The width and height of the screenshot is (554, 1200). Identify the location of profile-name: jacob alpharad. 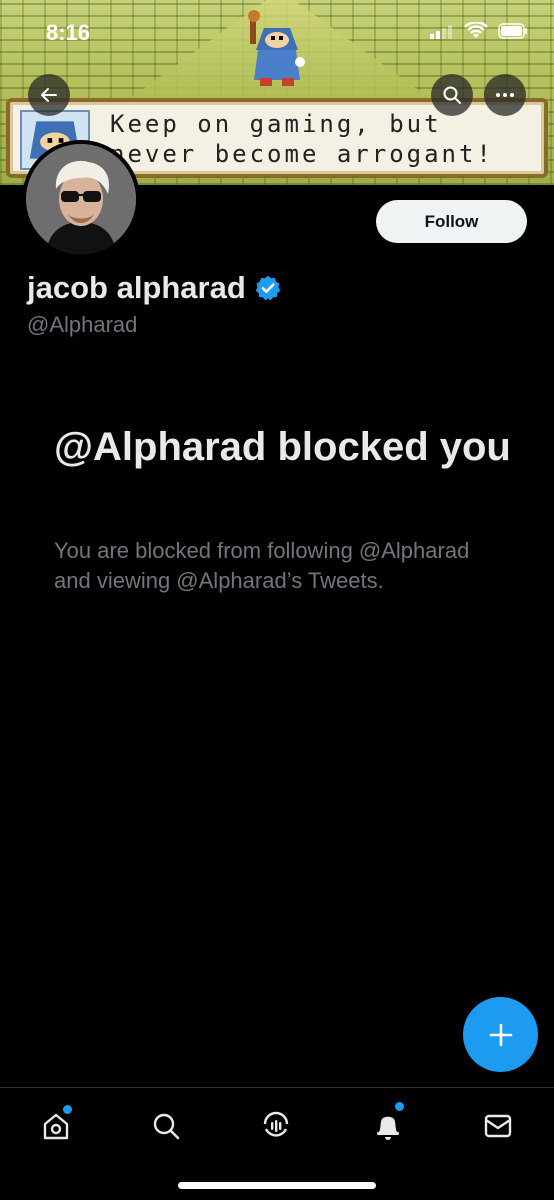
(136, 287).